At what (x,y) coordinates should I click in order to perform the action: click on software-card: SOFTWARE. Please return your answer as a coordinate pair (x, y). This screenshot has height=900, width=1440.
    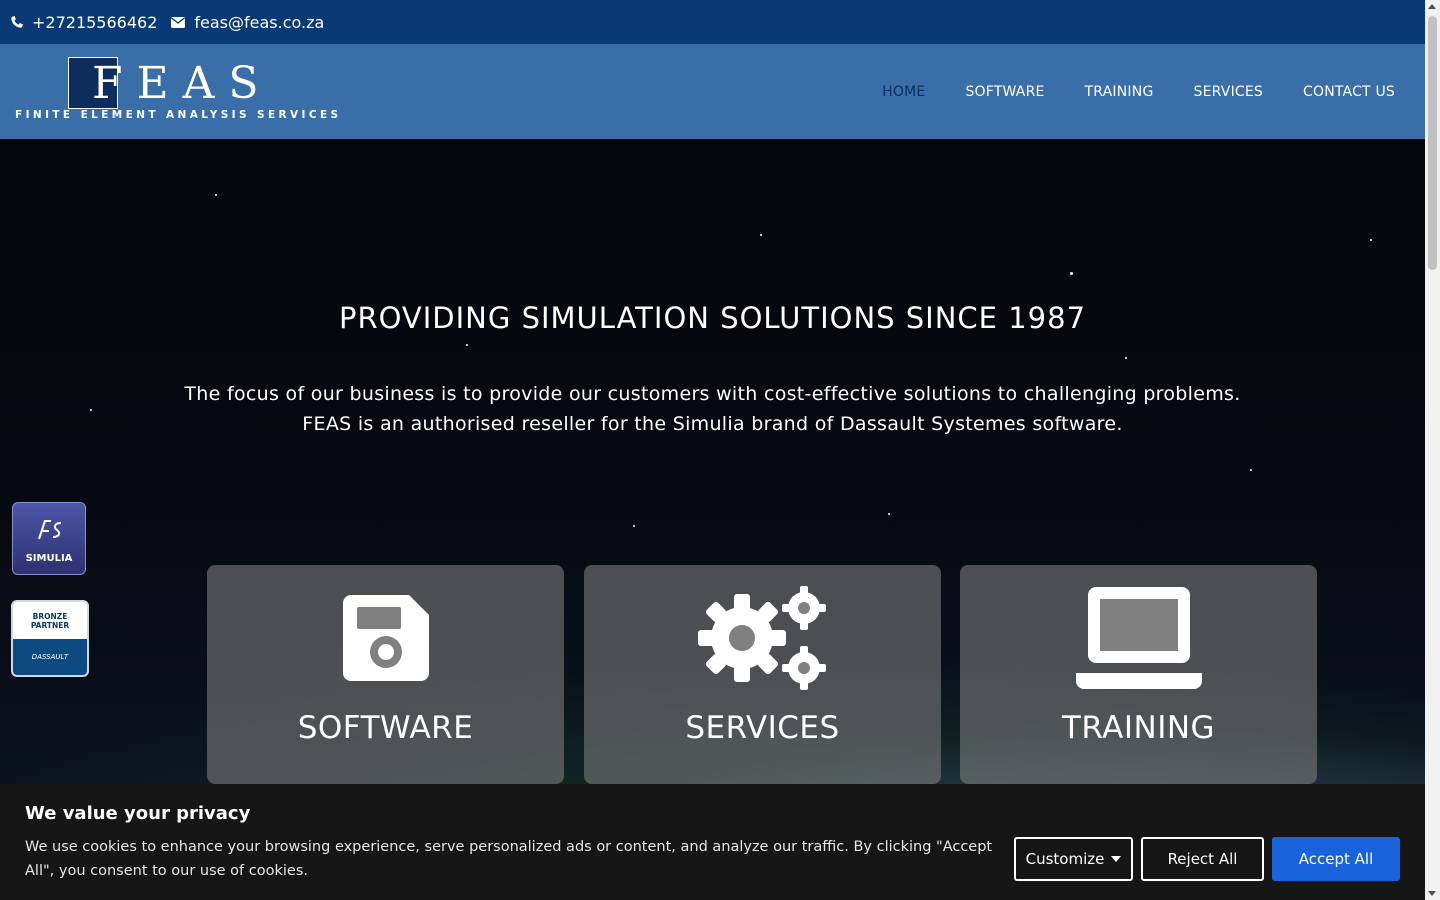
    Looking at the image, I should click on (385, 674).